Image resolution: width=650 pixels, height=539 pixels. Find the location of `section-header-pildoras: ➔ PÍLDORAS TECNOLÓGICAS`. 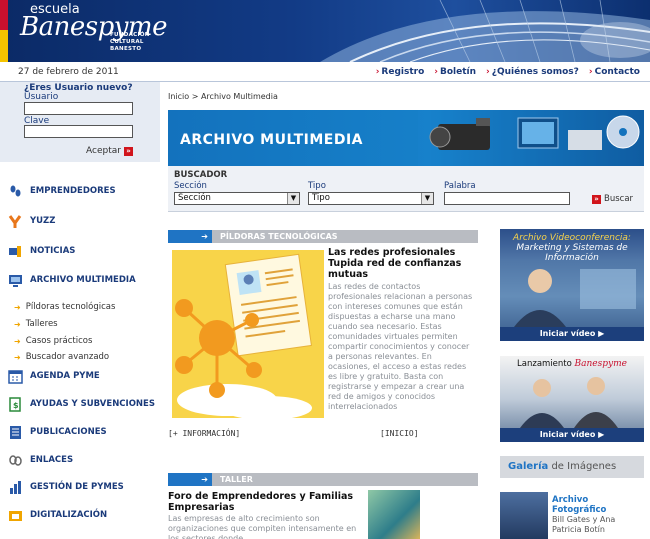

section-header-pildoras: ➔ PÍLDORAS TECNOLÓGICAS is located at coordinates (323, 236).